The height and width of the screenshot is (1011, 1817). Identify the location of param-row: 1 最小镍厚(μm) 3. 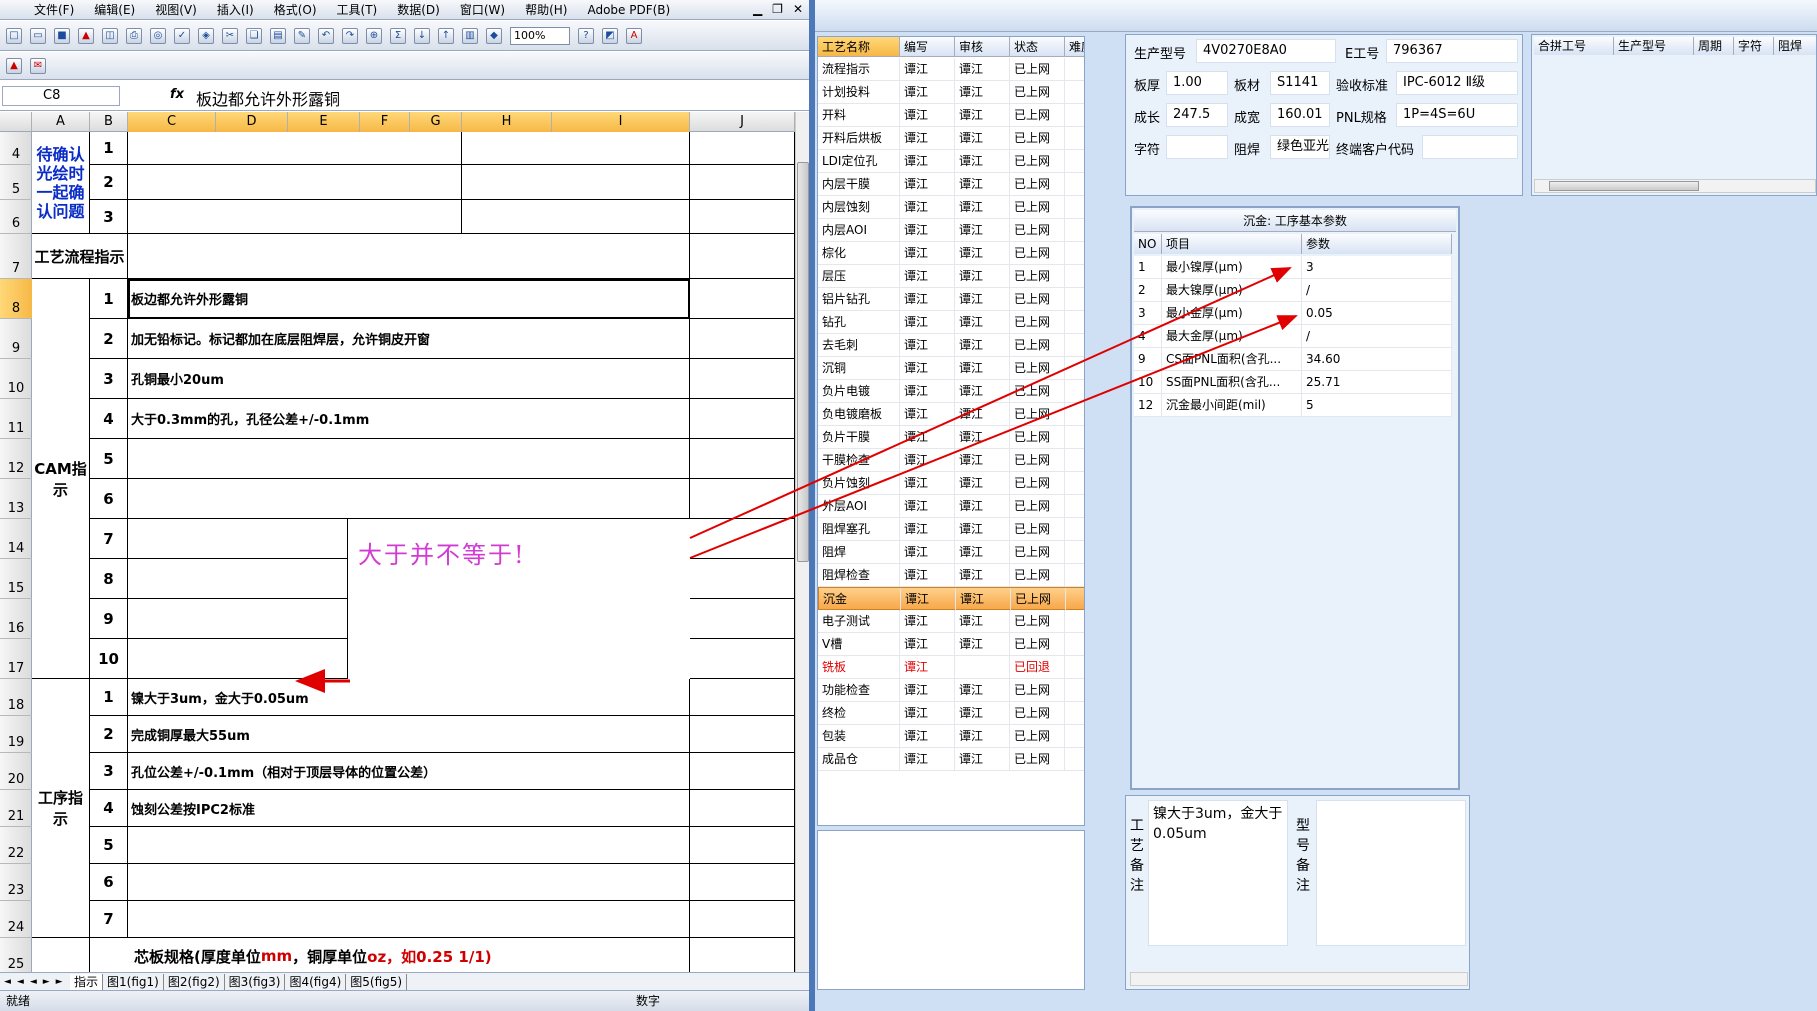
(1293, 267).